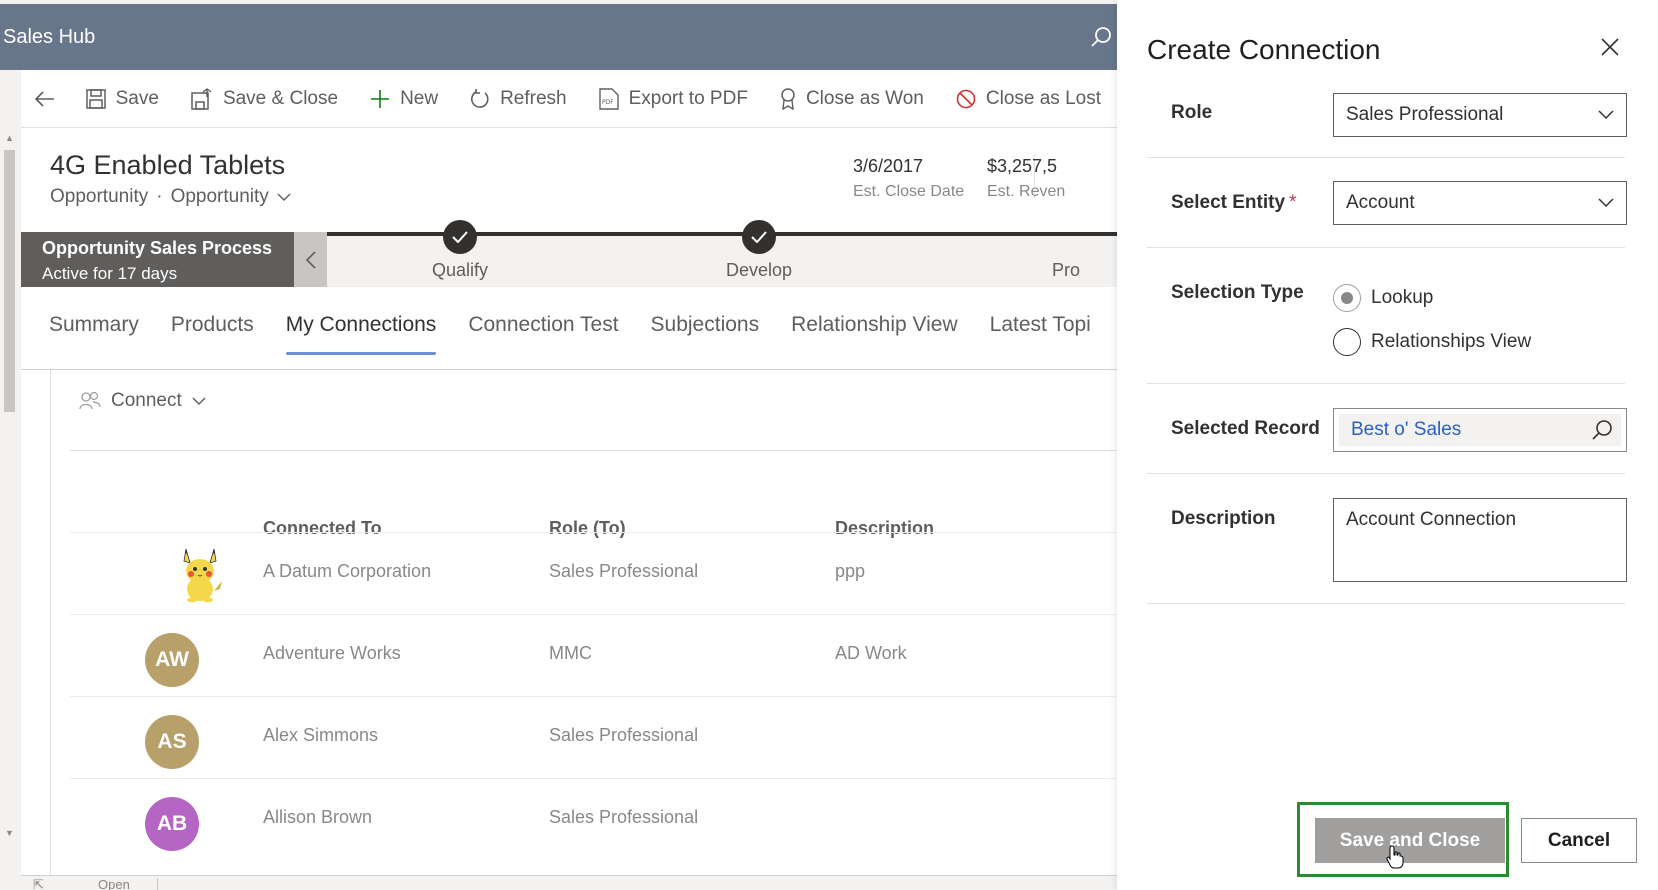 This screenshot has height=890, width=1658. Describe the element at coordinates (593, 655) in the screenshot. I see `table-row: AW Adventure Works MMC AD Work` at that location.